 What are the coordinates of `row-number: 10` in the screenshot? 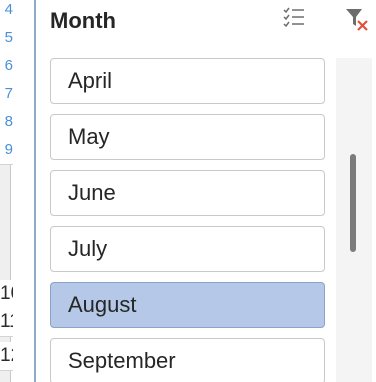 It's located at (6, 294).